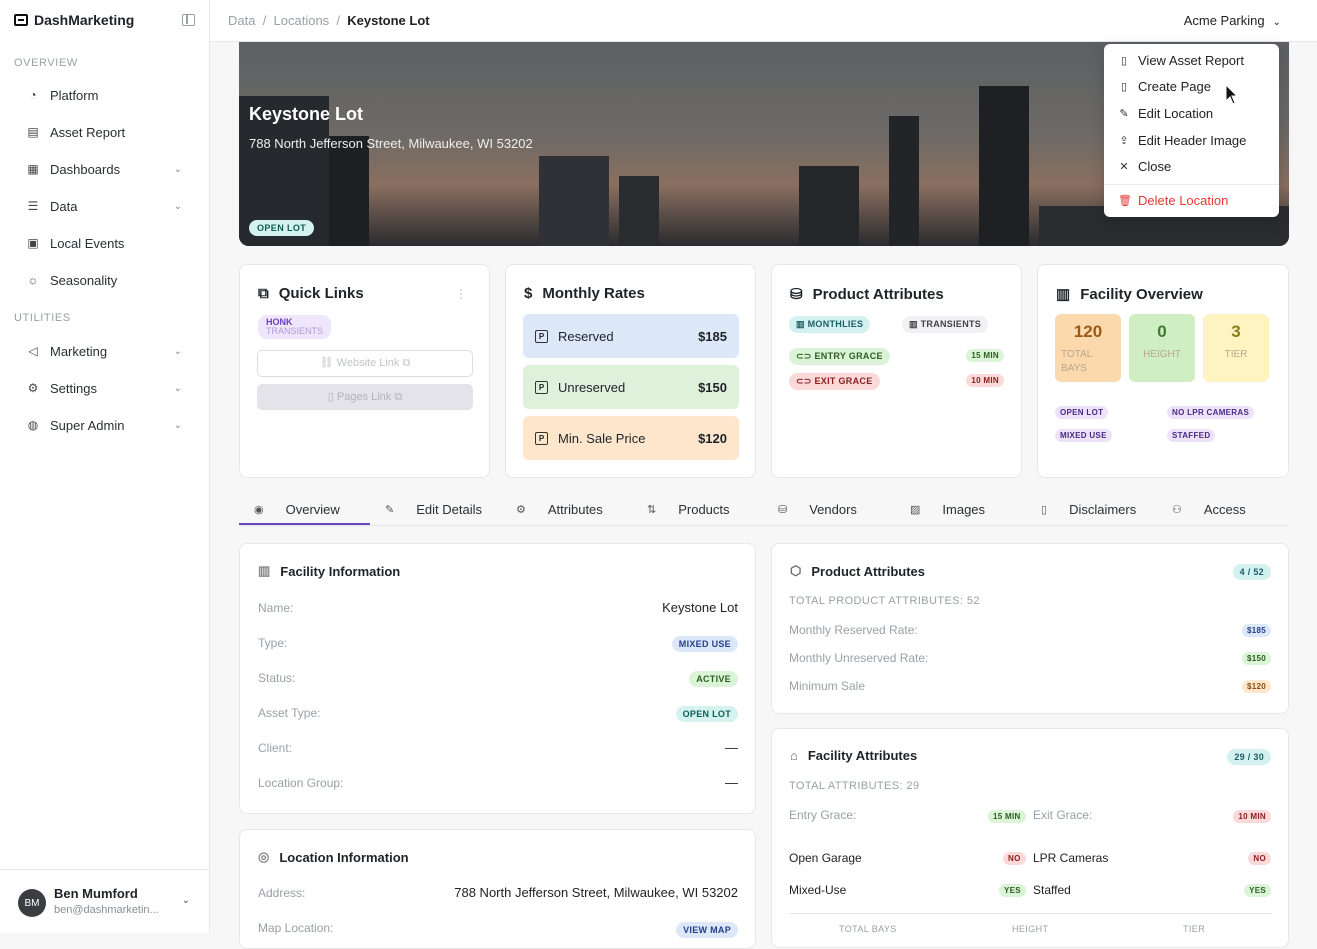 This screenshot has width=1317, height=949. Describe the element at coordinates (33, 351) in the screenshot. I see `megaphone-icon: ◁` at that location.